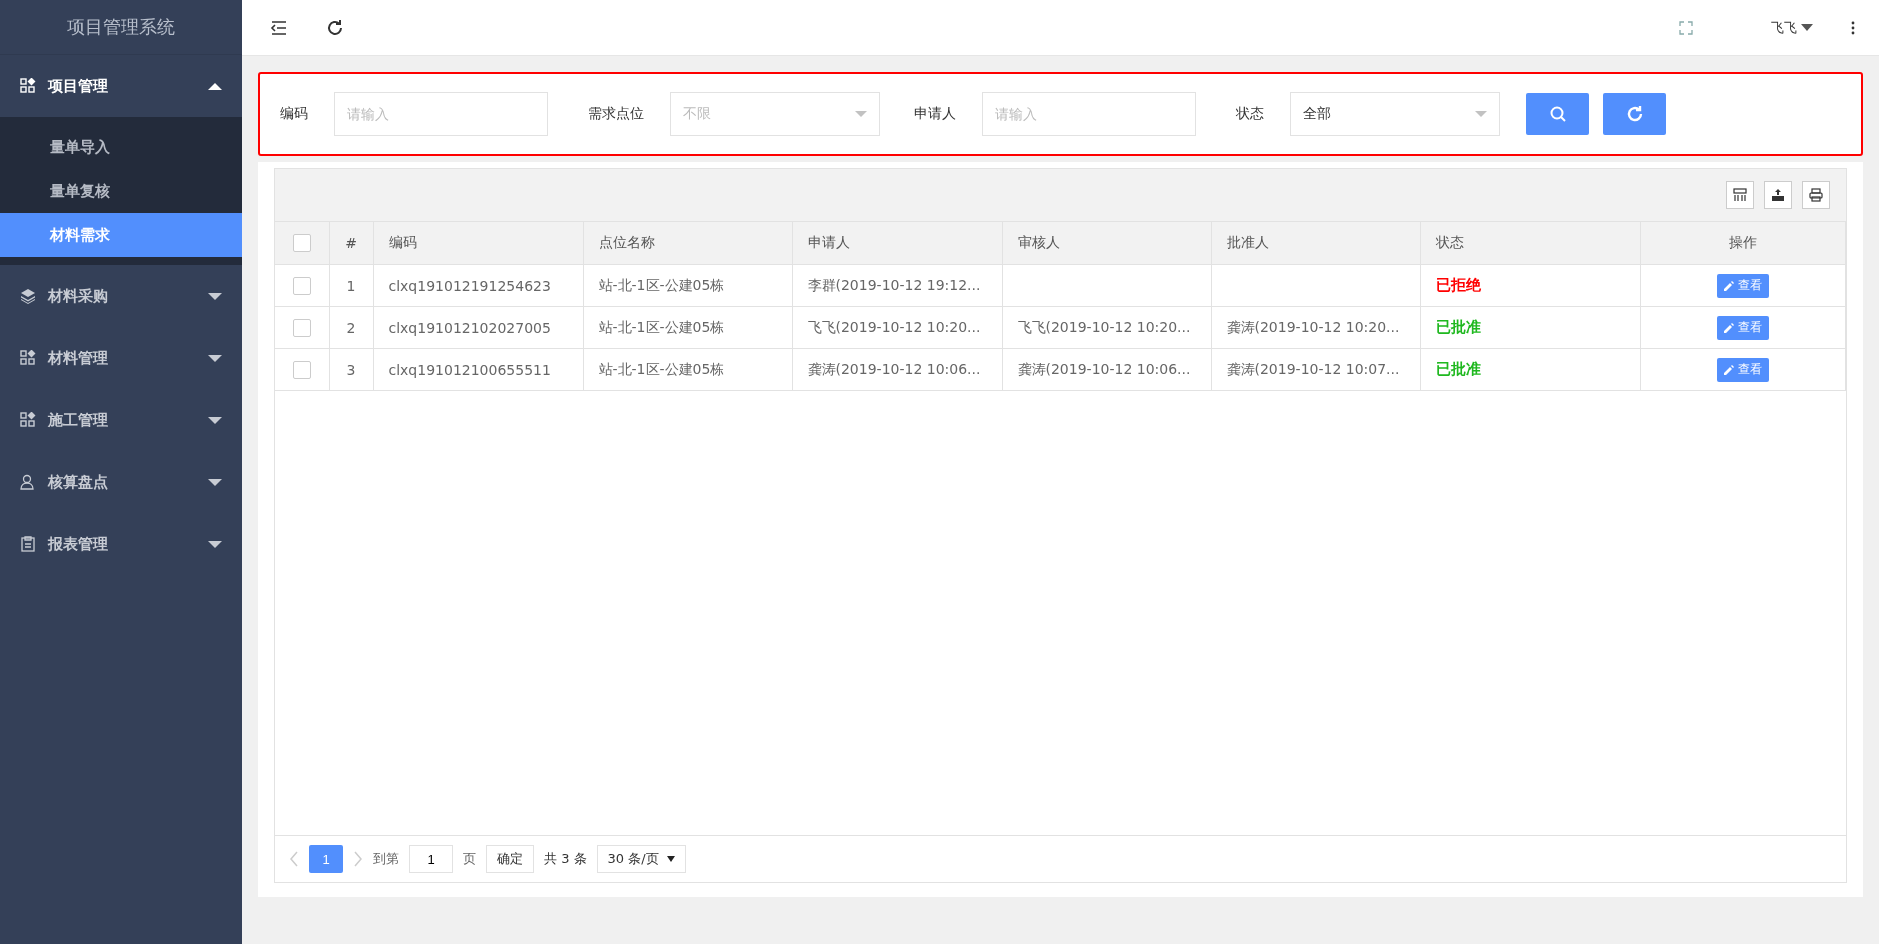 This screenshot has width=1879, height=944. Describe the element at coordinates (28, 296) in the screenshot. I see `layers-icon` at that location.